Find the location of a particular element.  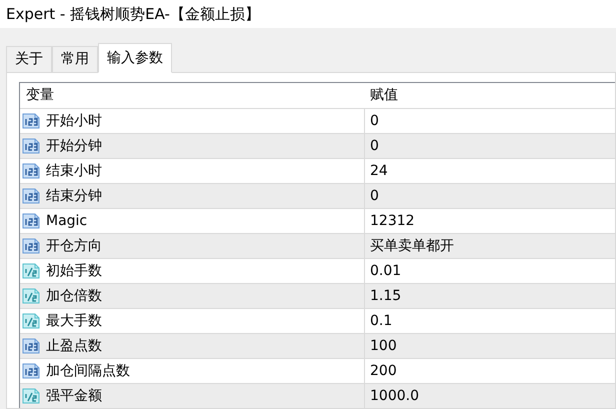

tab: 关于 is located at coordinates (29, 59).